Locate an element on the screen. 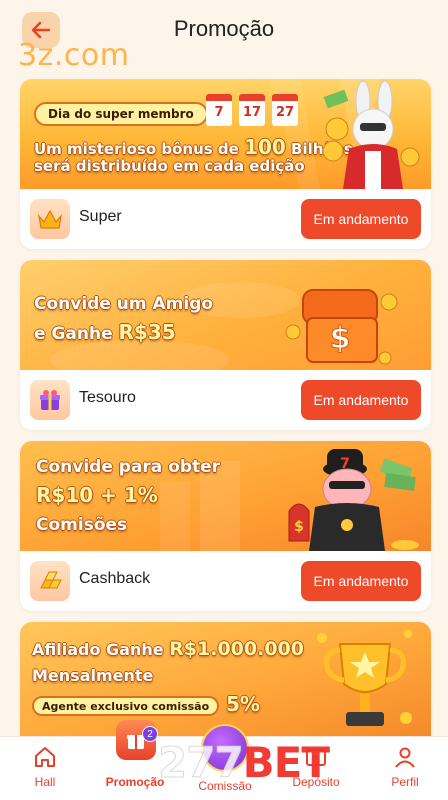 This screenshot has height=800, width=448. card-footer-cashback: Cashback Em andamento is located at coordinates (225, 581).